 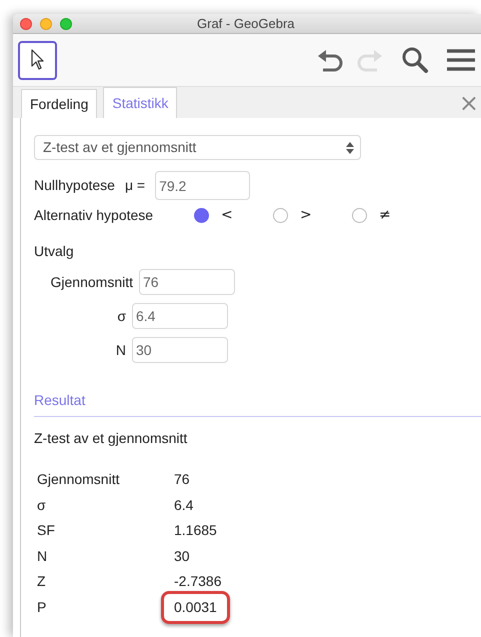 I want to click on close-icon: ×, so click(x=468, y=103).